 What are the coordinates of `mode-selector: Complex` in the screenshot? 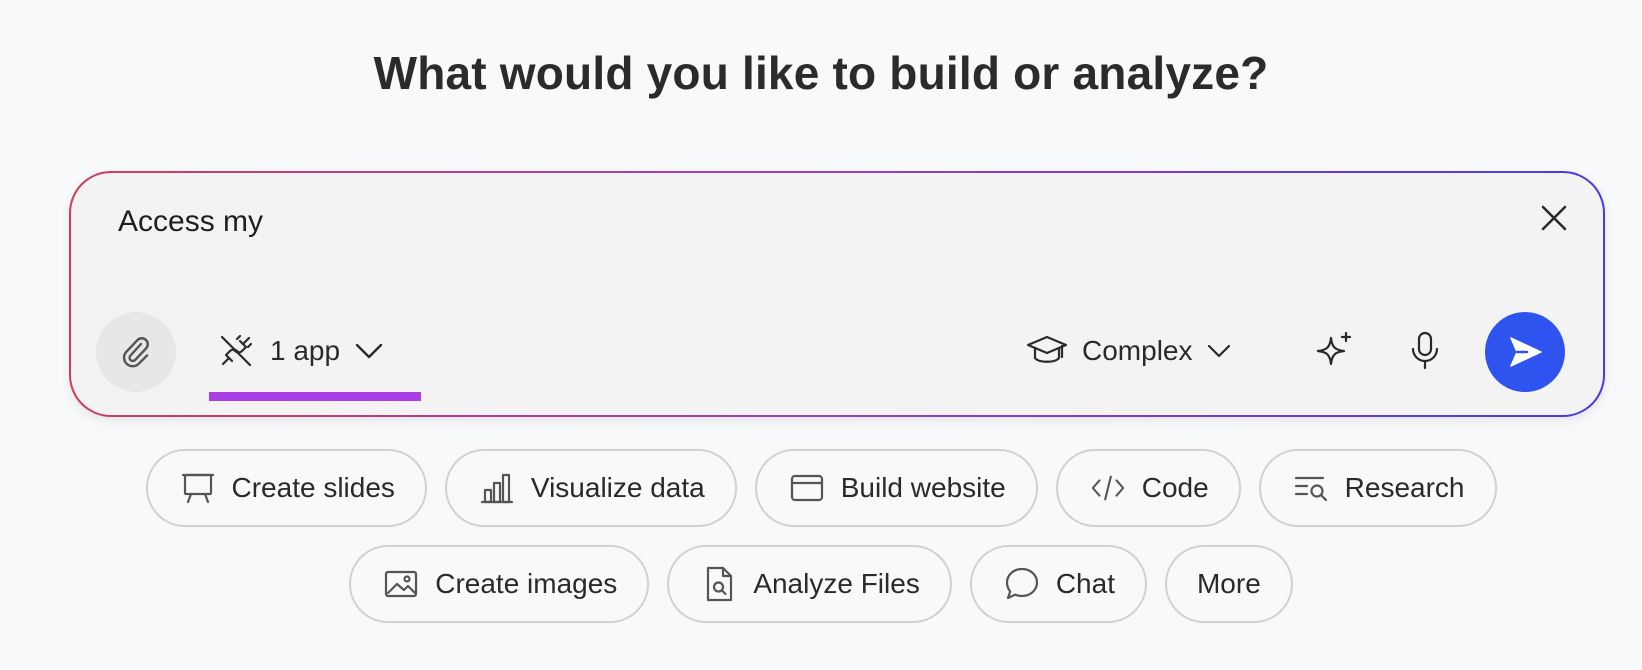 It's located at (1129, 351).